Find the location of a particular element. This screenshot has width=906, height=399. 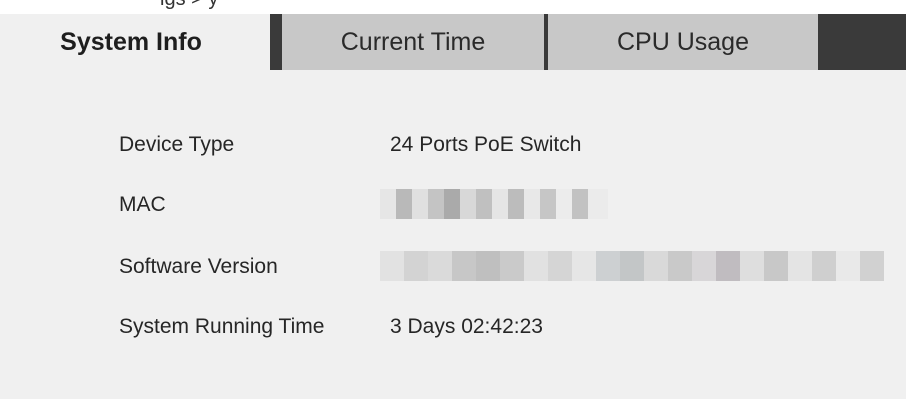

tab-system-info-label: System Info is located at coordinates (131, 41).